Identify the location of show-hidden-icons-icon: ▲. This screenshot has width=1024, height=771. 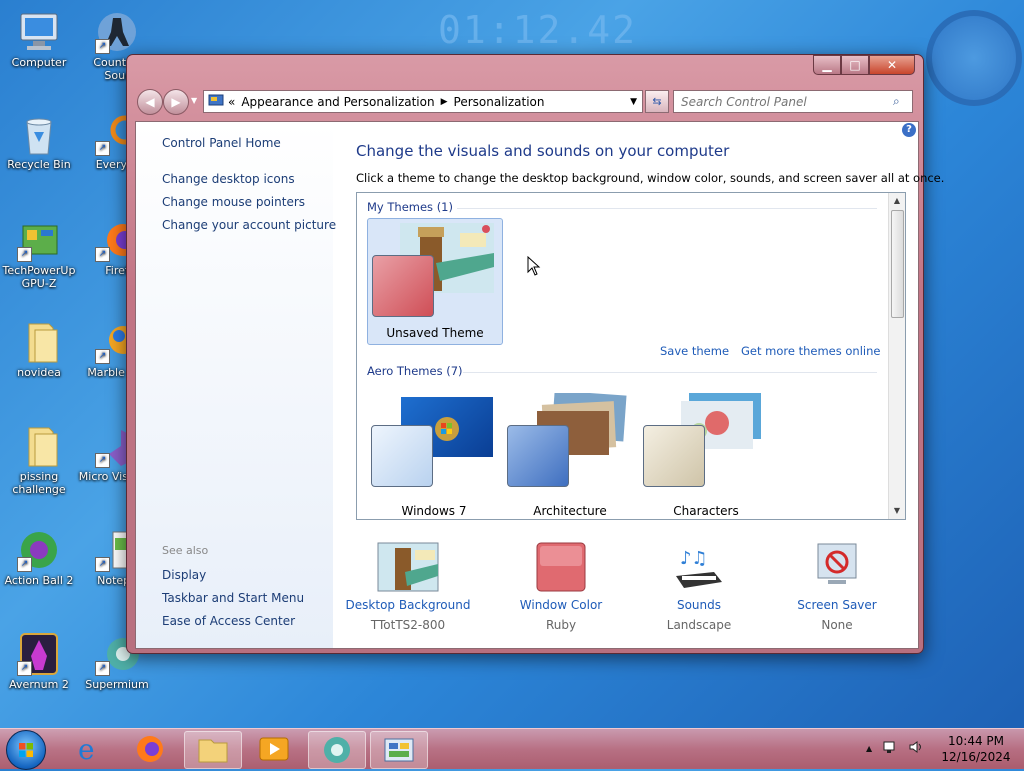
(869, 749).